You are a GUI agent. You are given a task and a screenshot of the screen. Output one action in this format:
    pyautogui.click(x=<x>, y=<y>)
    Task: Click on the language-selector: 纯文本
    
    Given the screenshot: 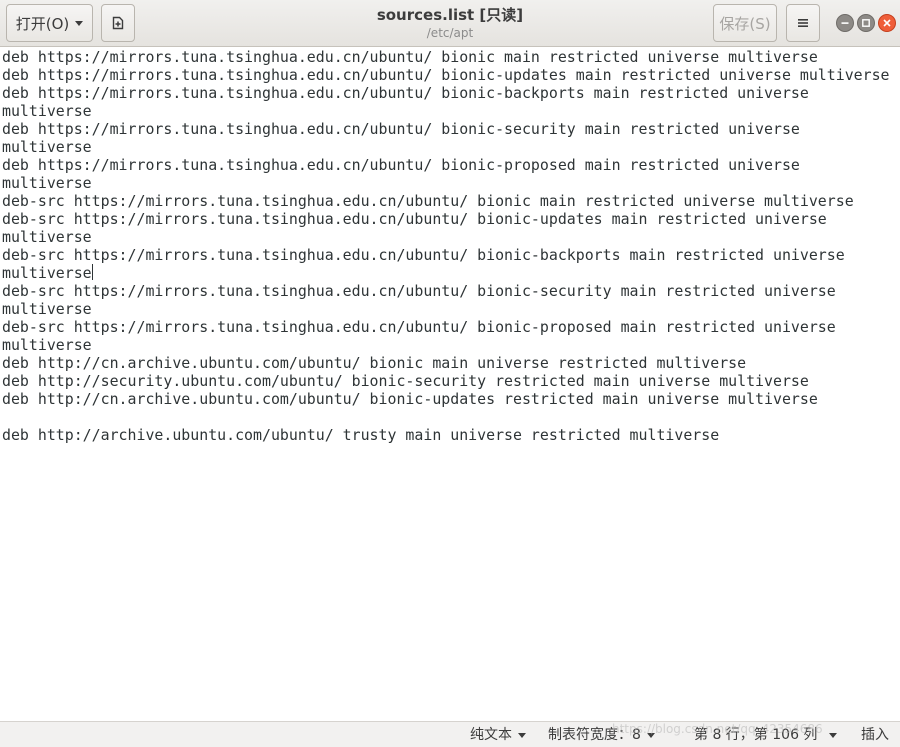 What is the action you would take?
    pyautogui.click(x=498, y=735)
    